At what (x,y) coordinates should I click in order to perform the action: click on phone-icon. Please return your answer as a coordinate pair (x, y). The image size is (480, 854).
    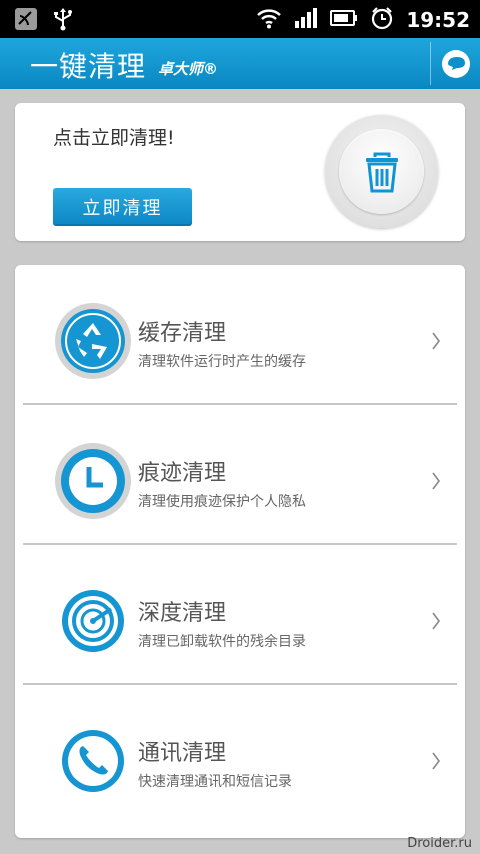
    Looking at the image, I should click on (93, 761).